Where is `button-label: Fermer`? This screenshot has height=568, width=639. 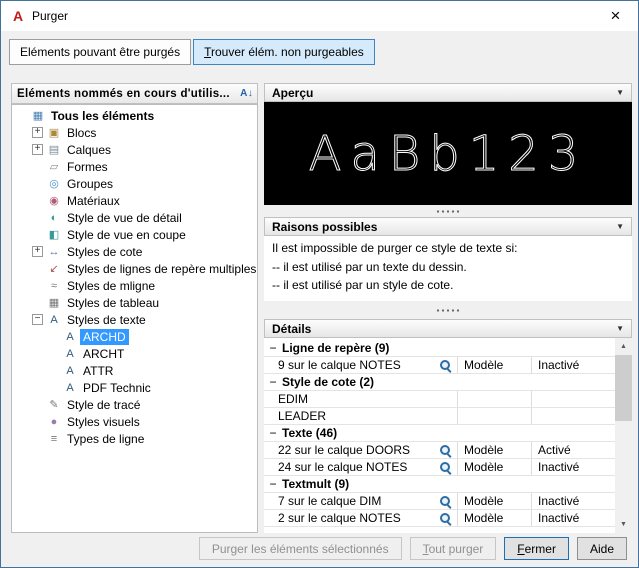
button-label: Fermer is located at coordinates (536, 548).